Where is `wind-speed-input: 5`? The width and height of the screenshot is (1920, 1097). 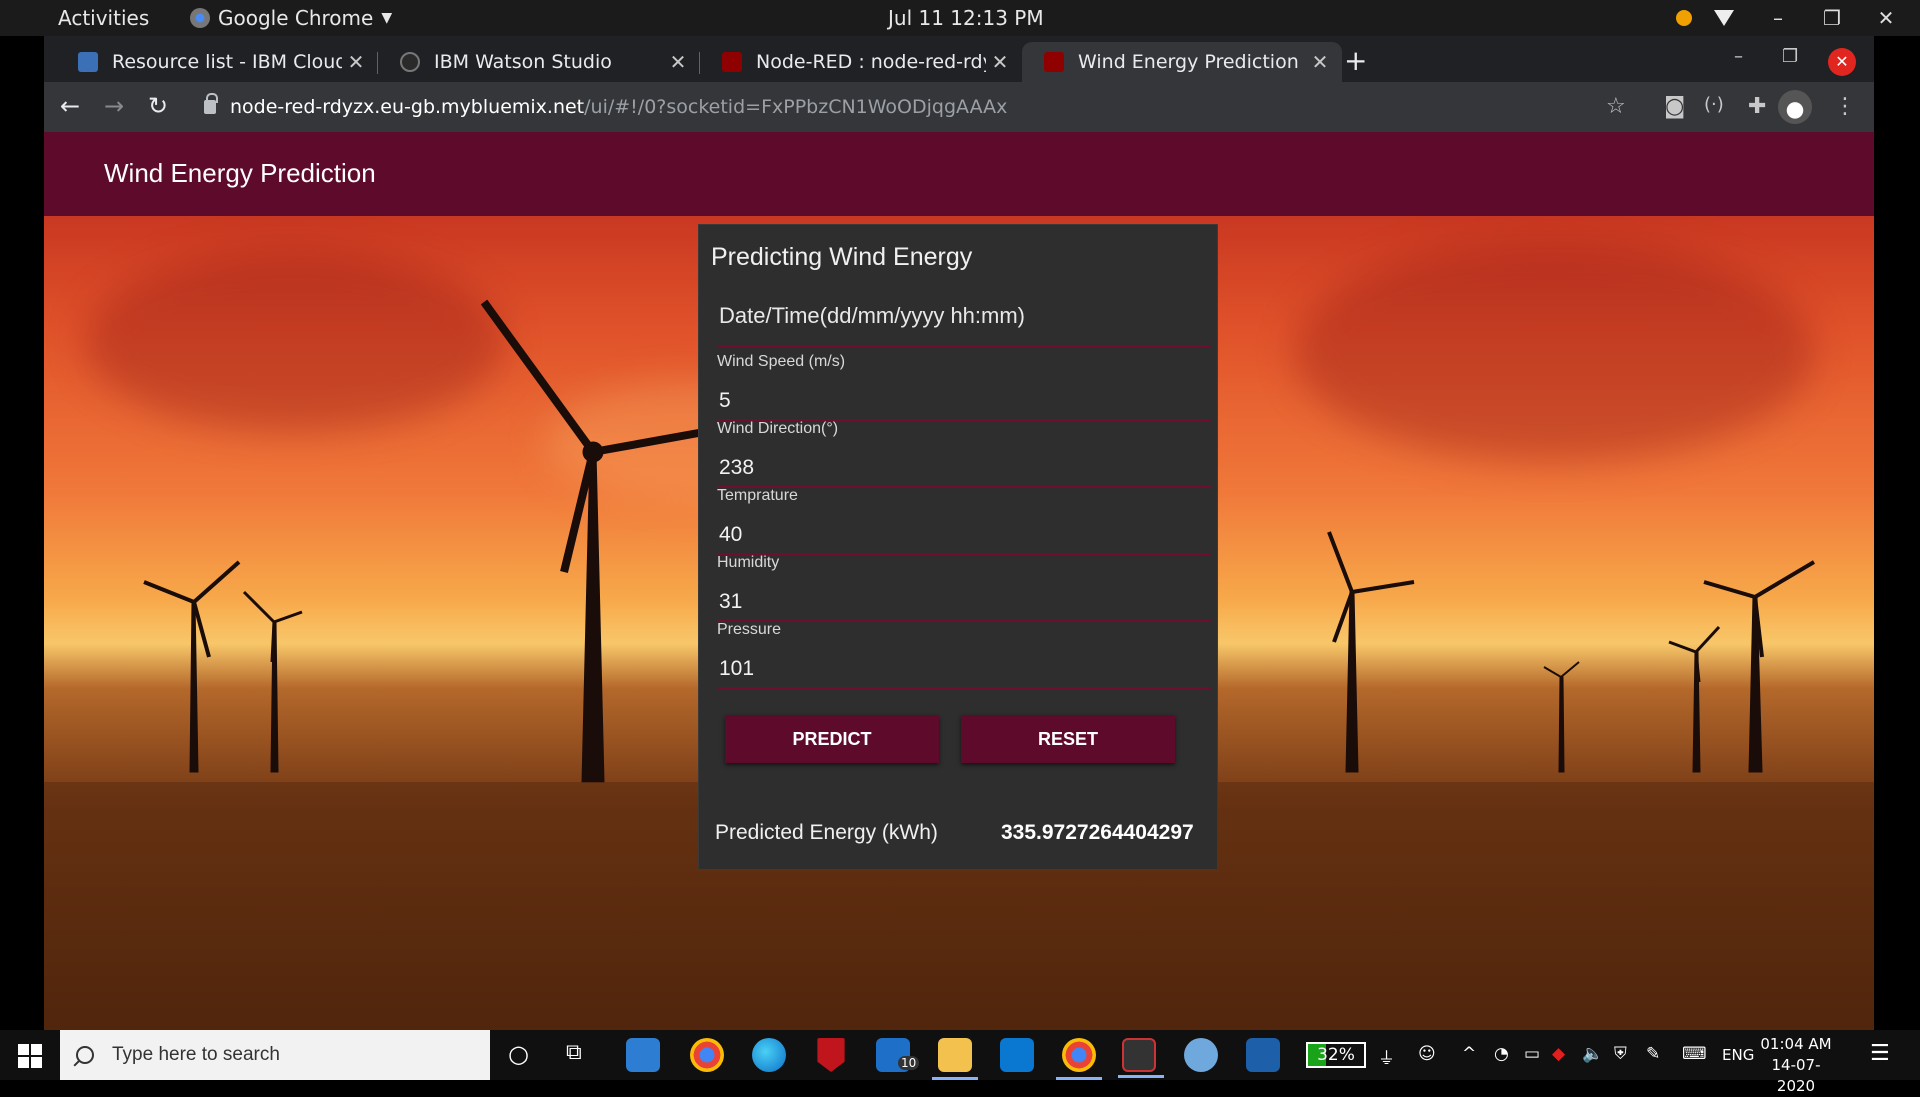 wind-speed-input: 5 is located at coordinates (725, 401).